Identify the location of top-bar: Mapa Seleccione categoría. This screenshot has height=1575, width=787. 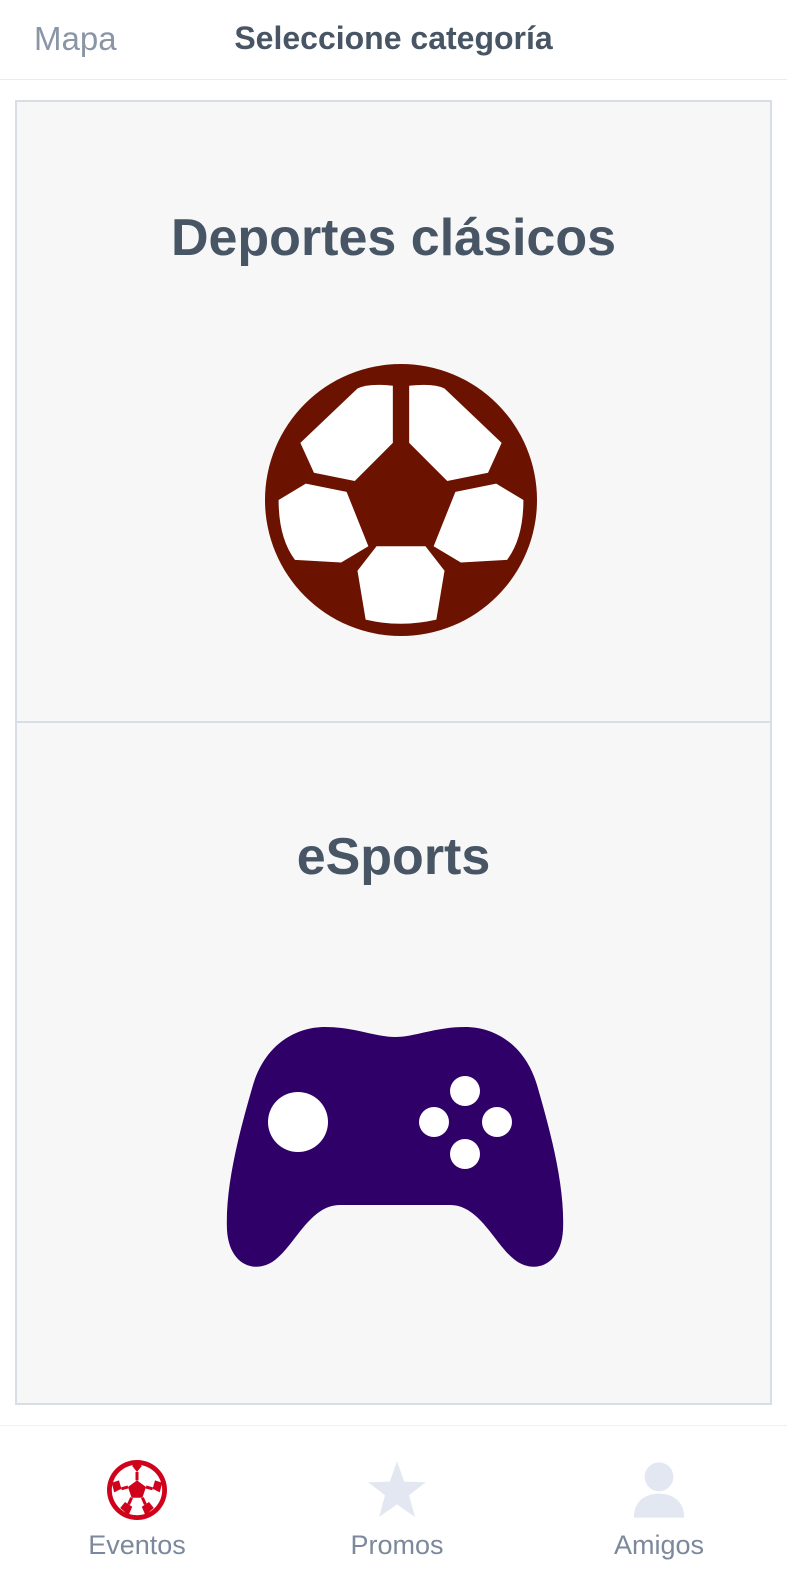
(393, 40).